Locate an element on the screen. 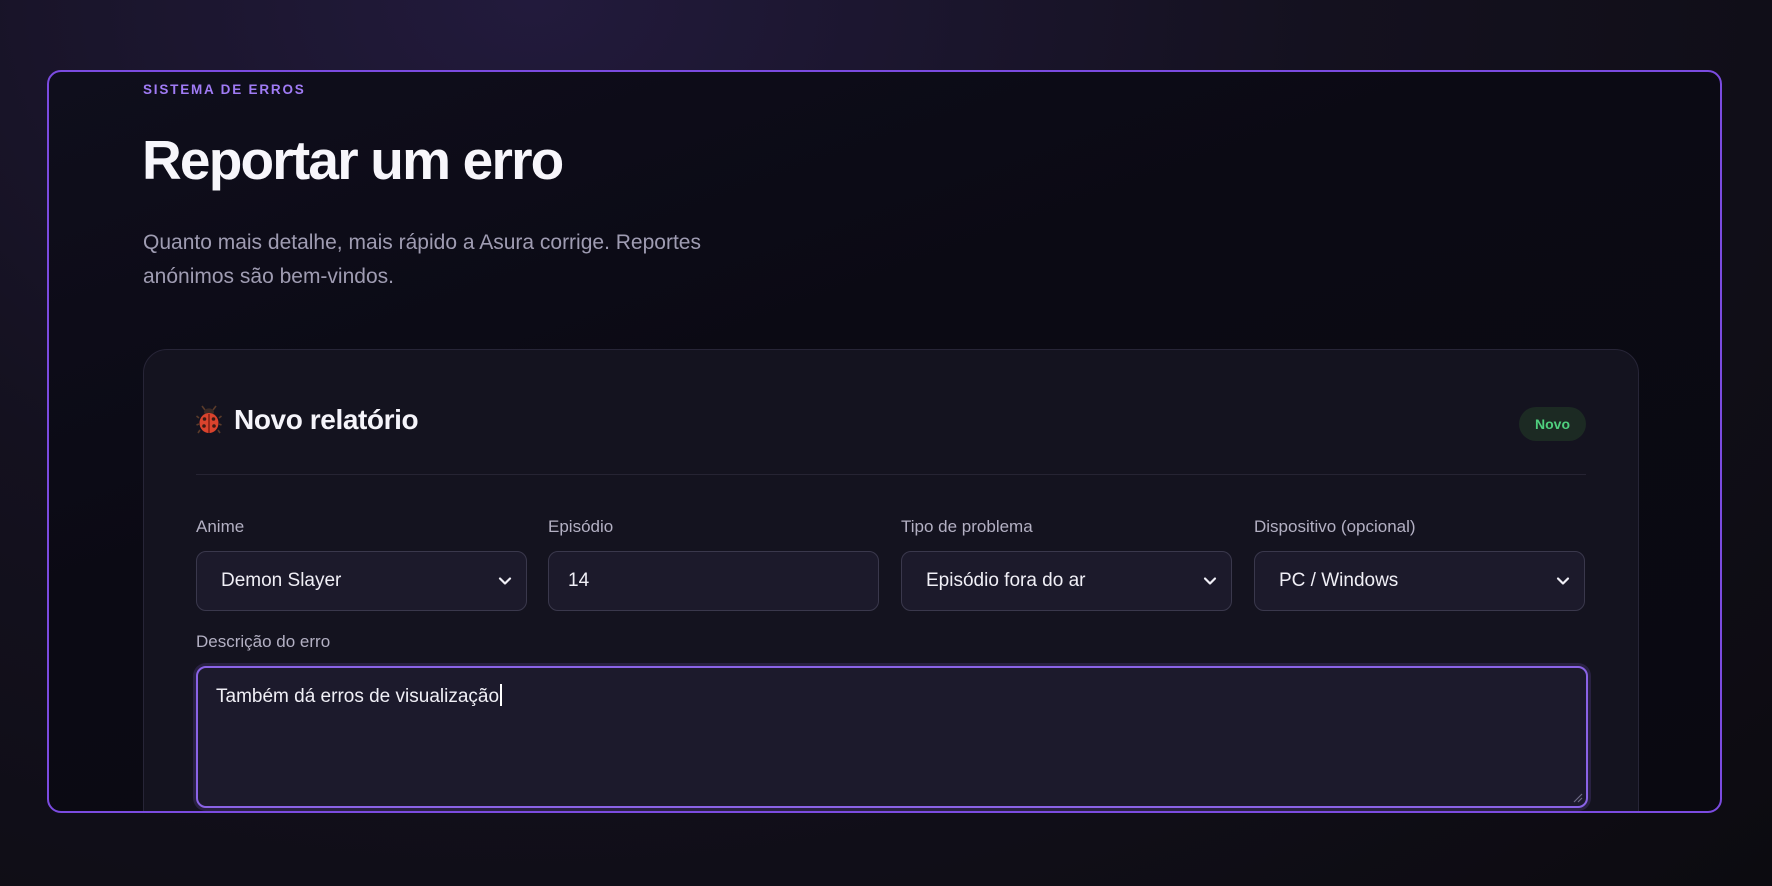 Image resolution: width=1772 pixels, height=886 pixels. description-text: Também dá erros de visualização is located at coordinates (358, 696).